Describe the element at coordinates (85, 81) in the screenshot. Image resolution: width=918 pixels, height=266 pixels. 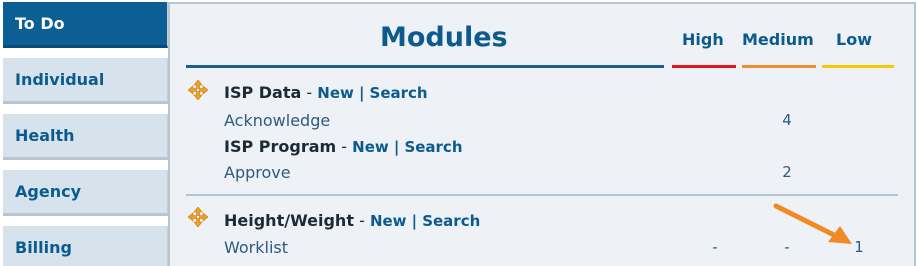
I see `tab-individual: Individual` at that location.